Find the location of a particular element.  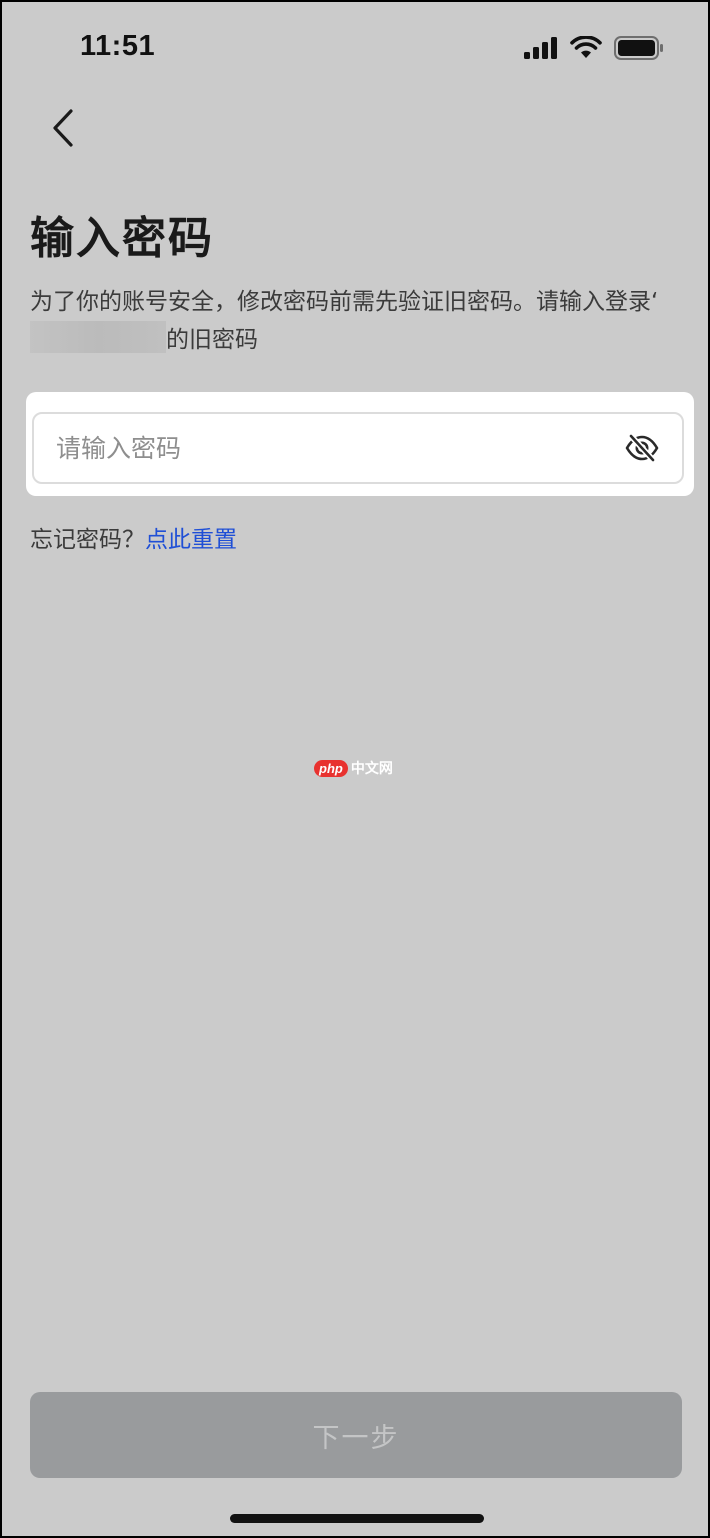

password-card is located at coordinates (360, 444).